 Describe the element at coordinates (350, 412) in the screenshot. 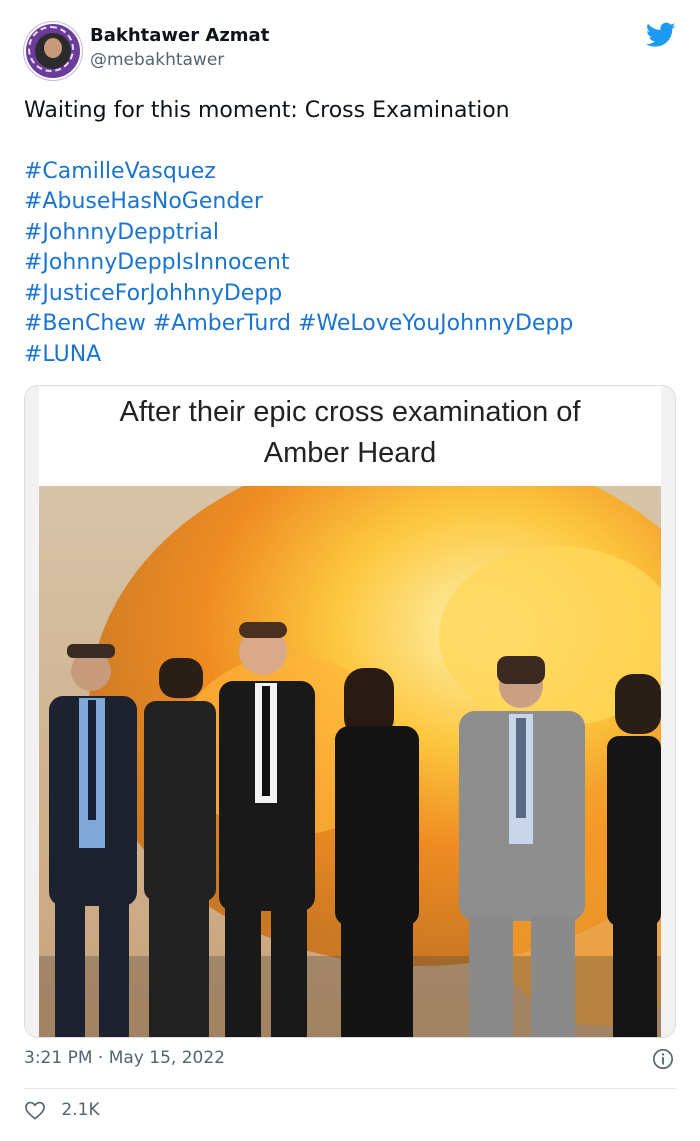

I see `meme-caption-line: After their epic cross examination of` at that location.